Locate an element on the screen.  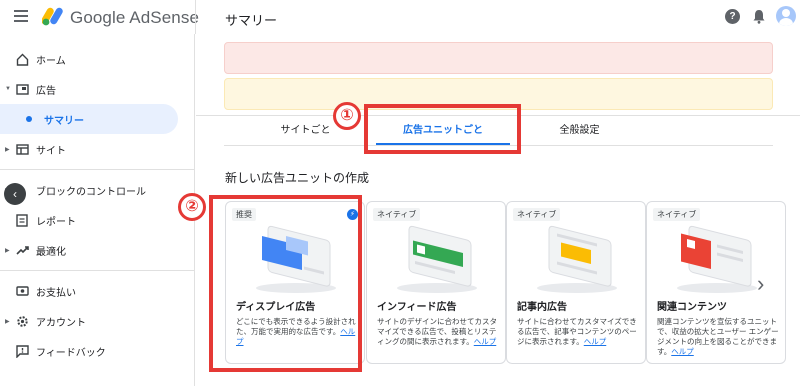
avatar is located at coordinates (786, 16).